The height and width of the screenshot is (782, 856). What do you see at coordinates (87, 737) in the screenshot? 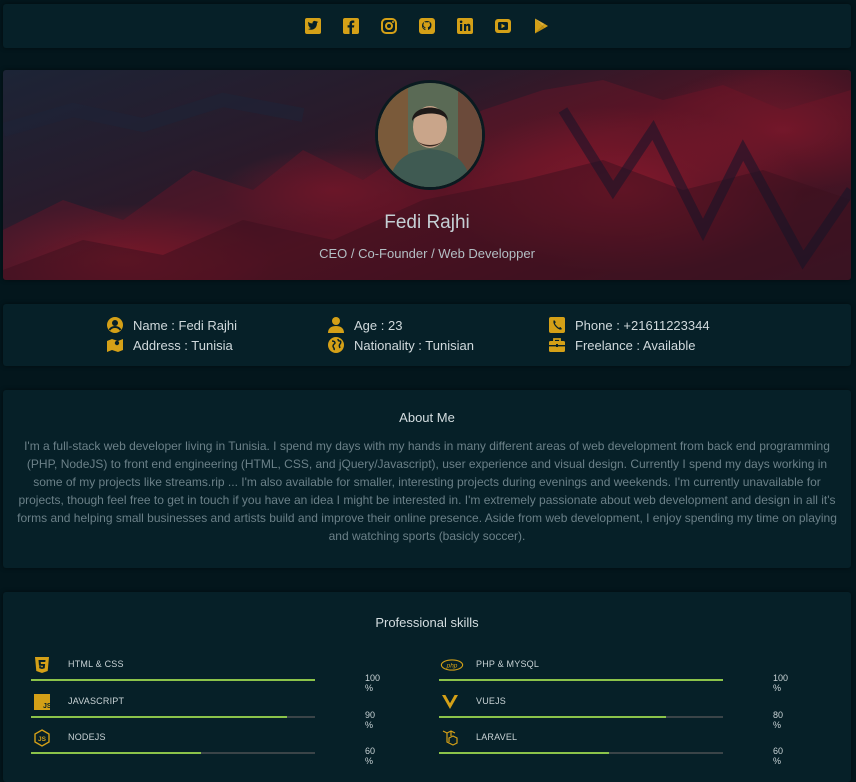
I see `skill-name: NODEJS` at bounding box center [87, 737].